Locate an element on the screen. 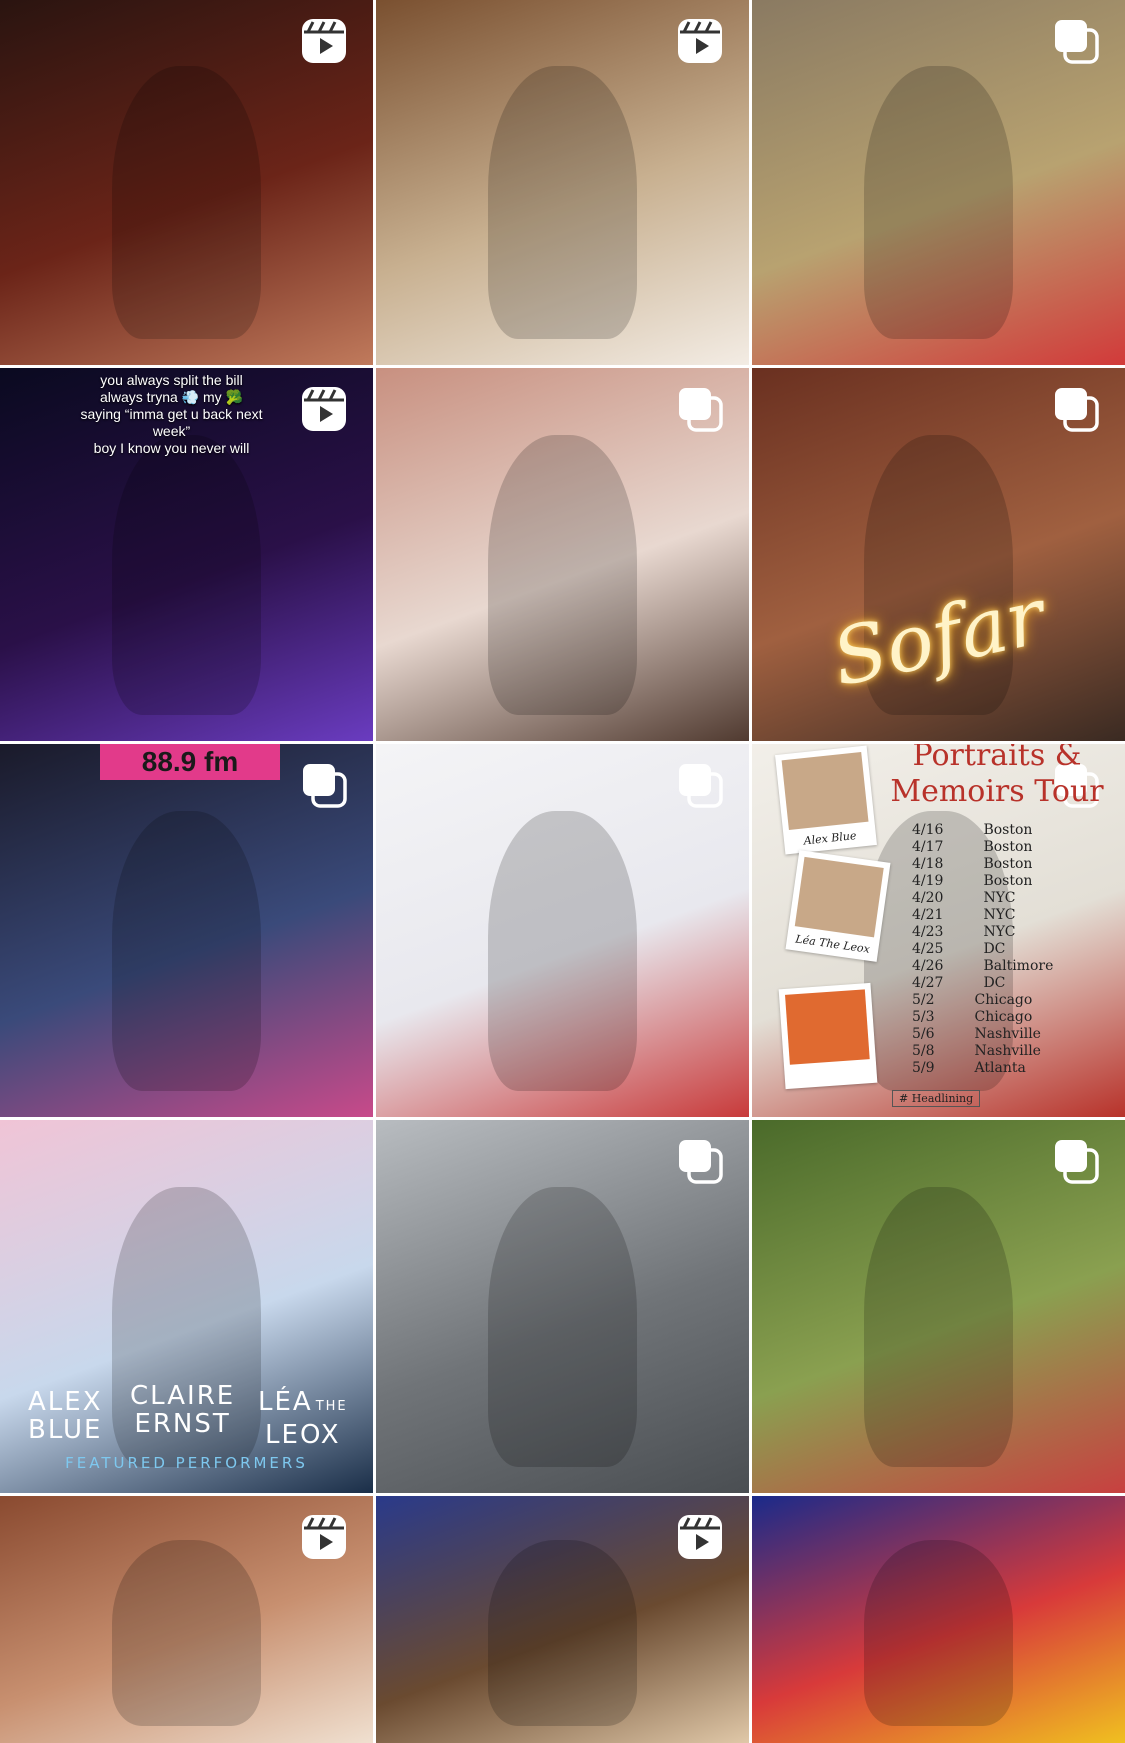 The height and width of the screenshot is (1743, 1125). caption-line: saying “imma get u back next is located at coordinates (171, 414).